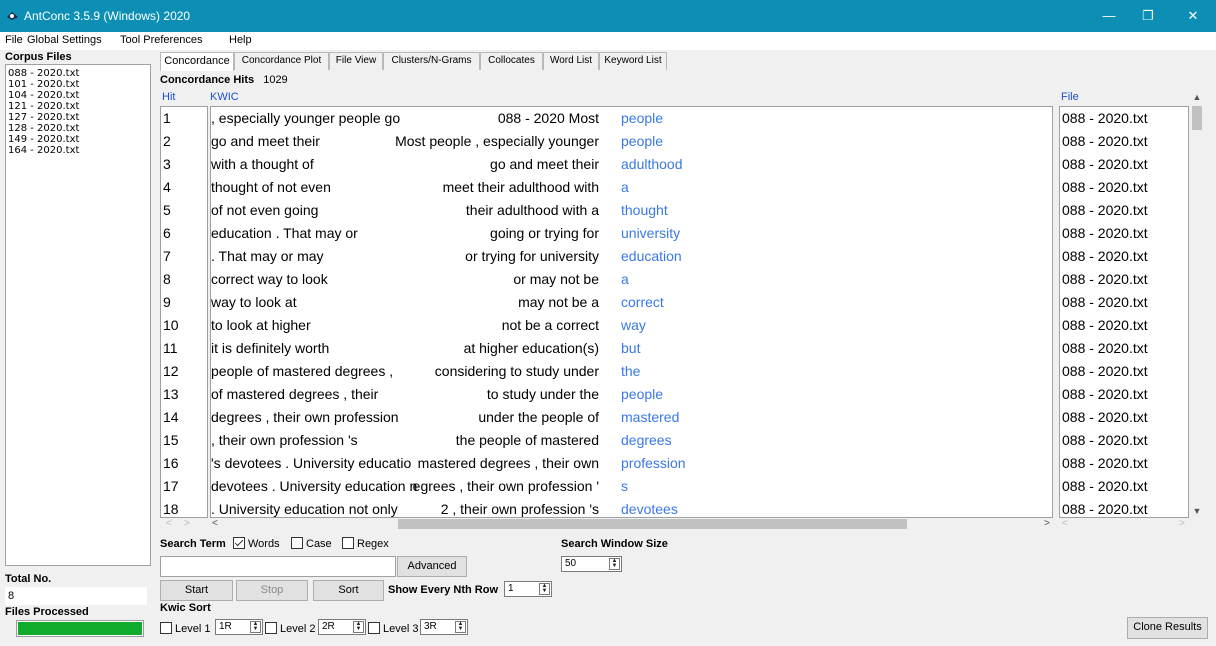 The image size is (1216, 646). I want to click on regex-checkbox, so click(348, 543).